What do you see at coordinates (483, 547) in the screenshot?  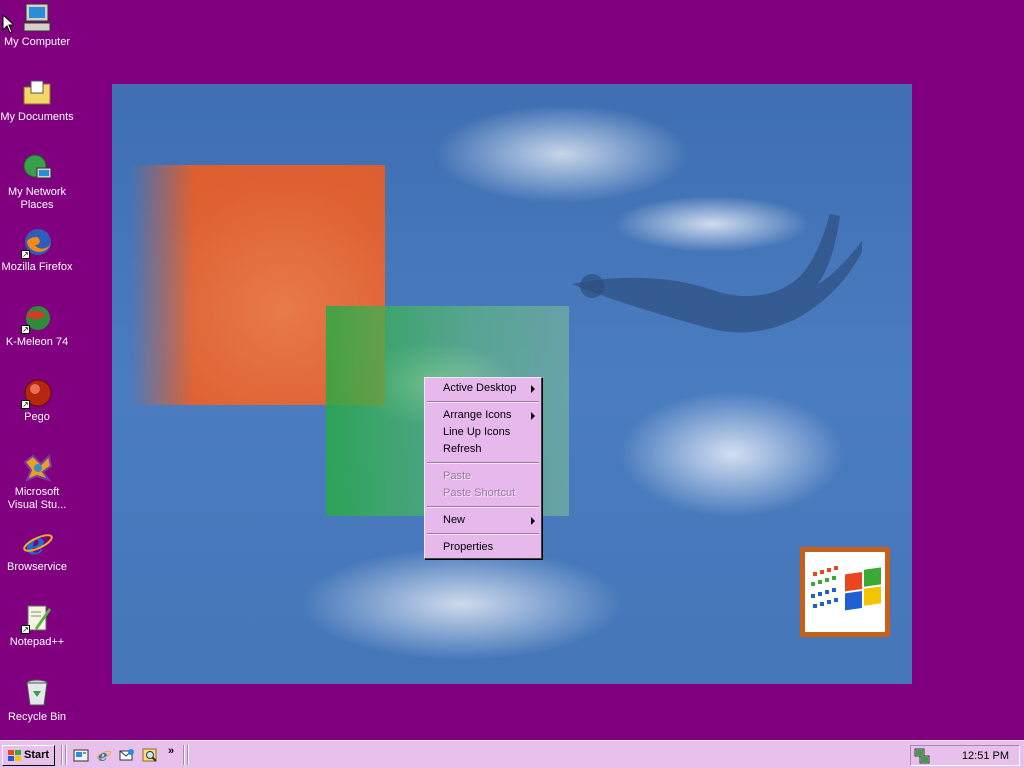 I see `menu-item-properties: Properties` at bounding box center [483, 547].